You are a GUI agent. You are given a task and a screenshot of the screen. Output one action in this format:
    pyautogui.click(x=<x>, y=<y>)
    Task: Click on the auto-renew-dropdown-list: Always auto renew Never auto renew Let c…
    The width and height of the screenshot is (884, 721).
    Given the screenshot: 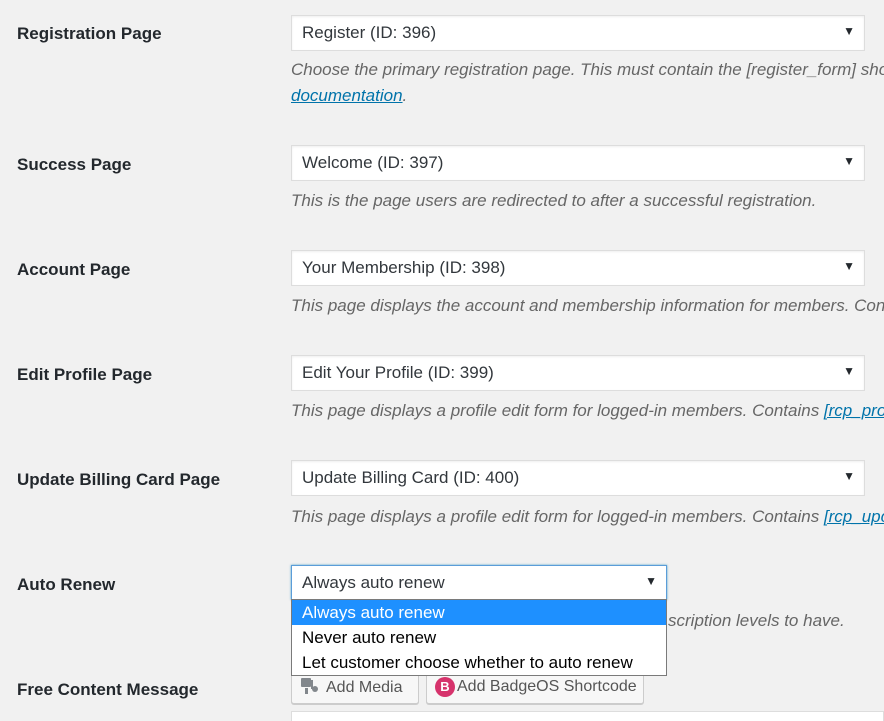 What is the action you would take?
    pyautogui.click(x=479, y=637)
    